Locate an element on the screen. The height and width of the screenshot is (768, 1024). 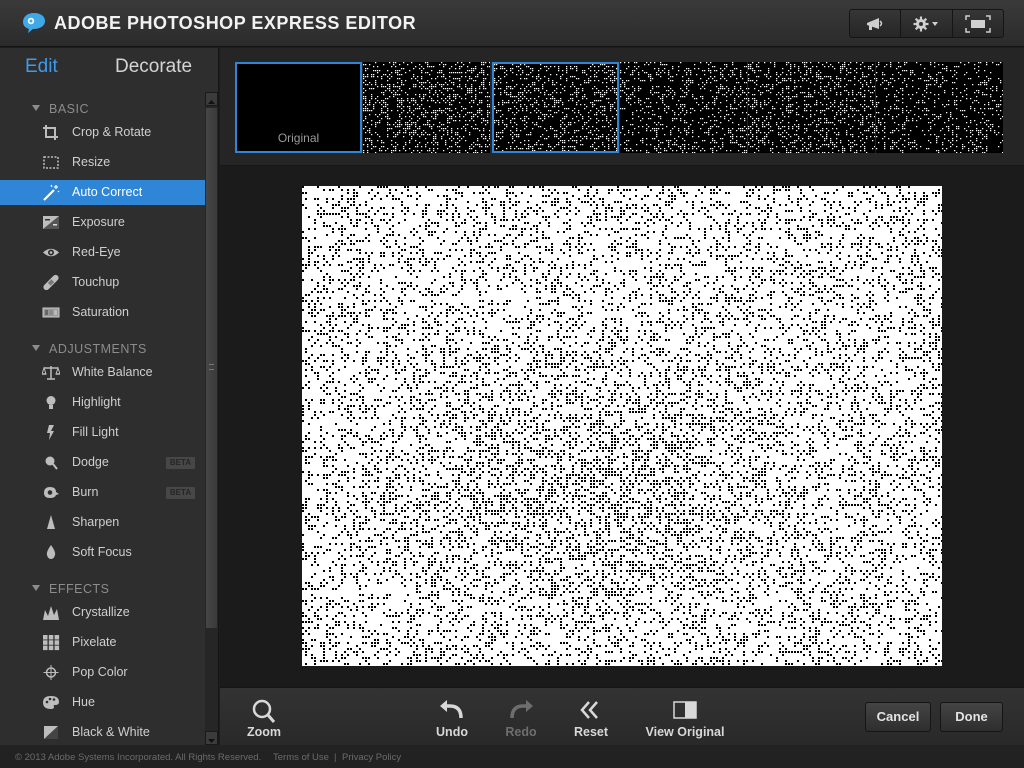
reset-label: Reset is located at coordinates (591, 732).